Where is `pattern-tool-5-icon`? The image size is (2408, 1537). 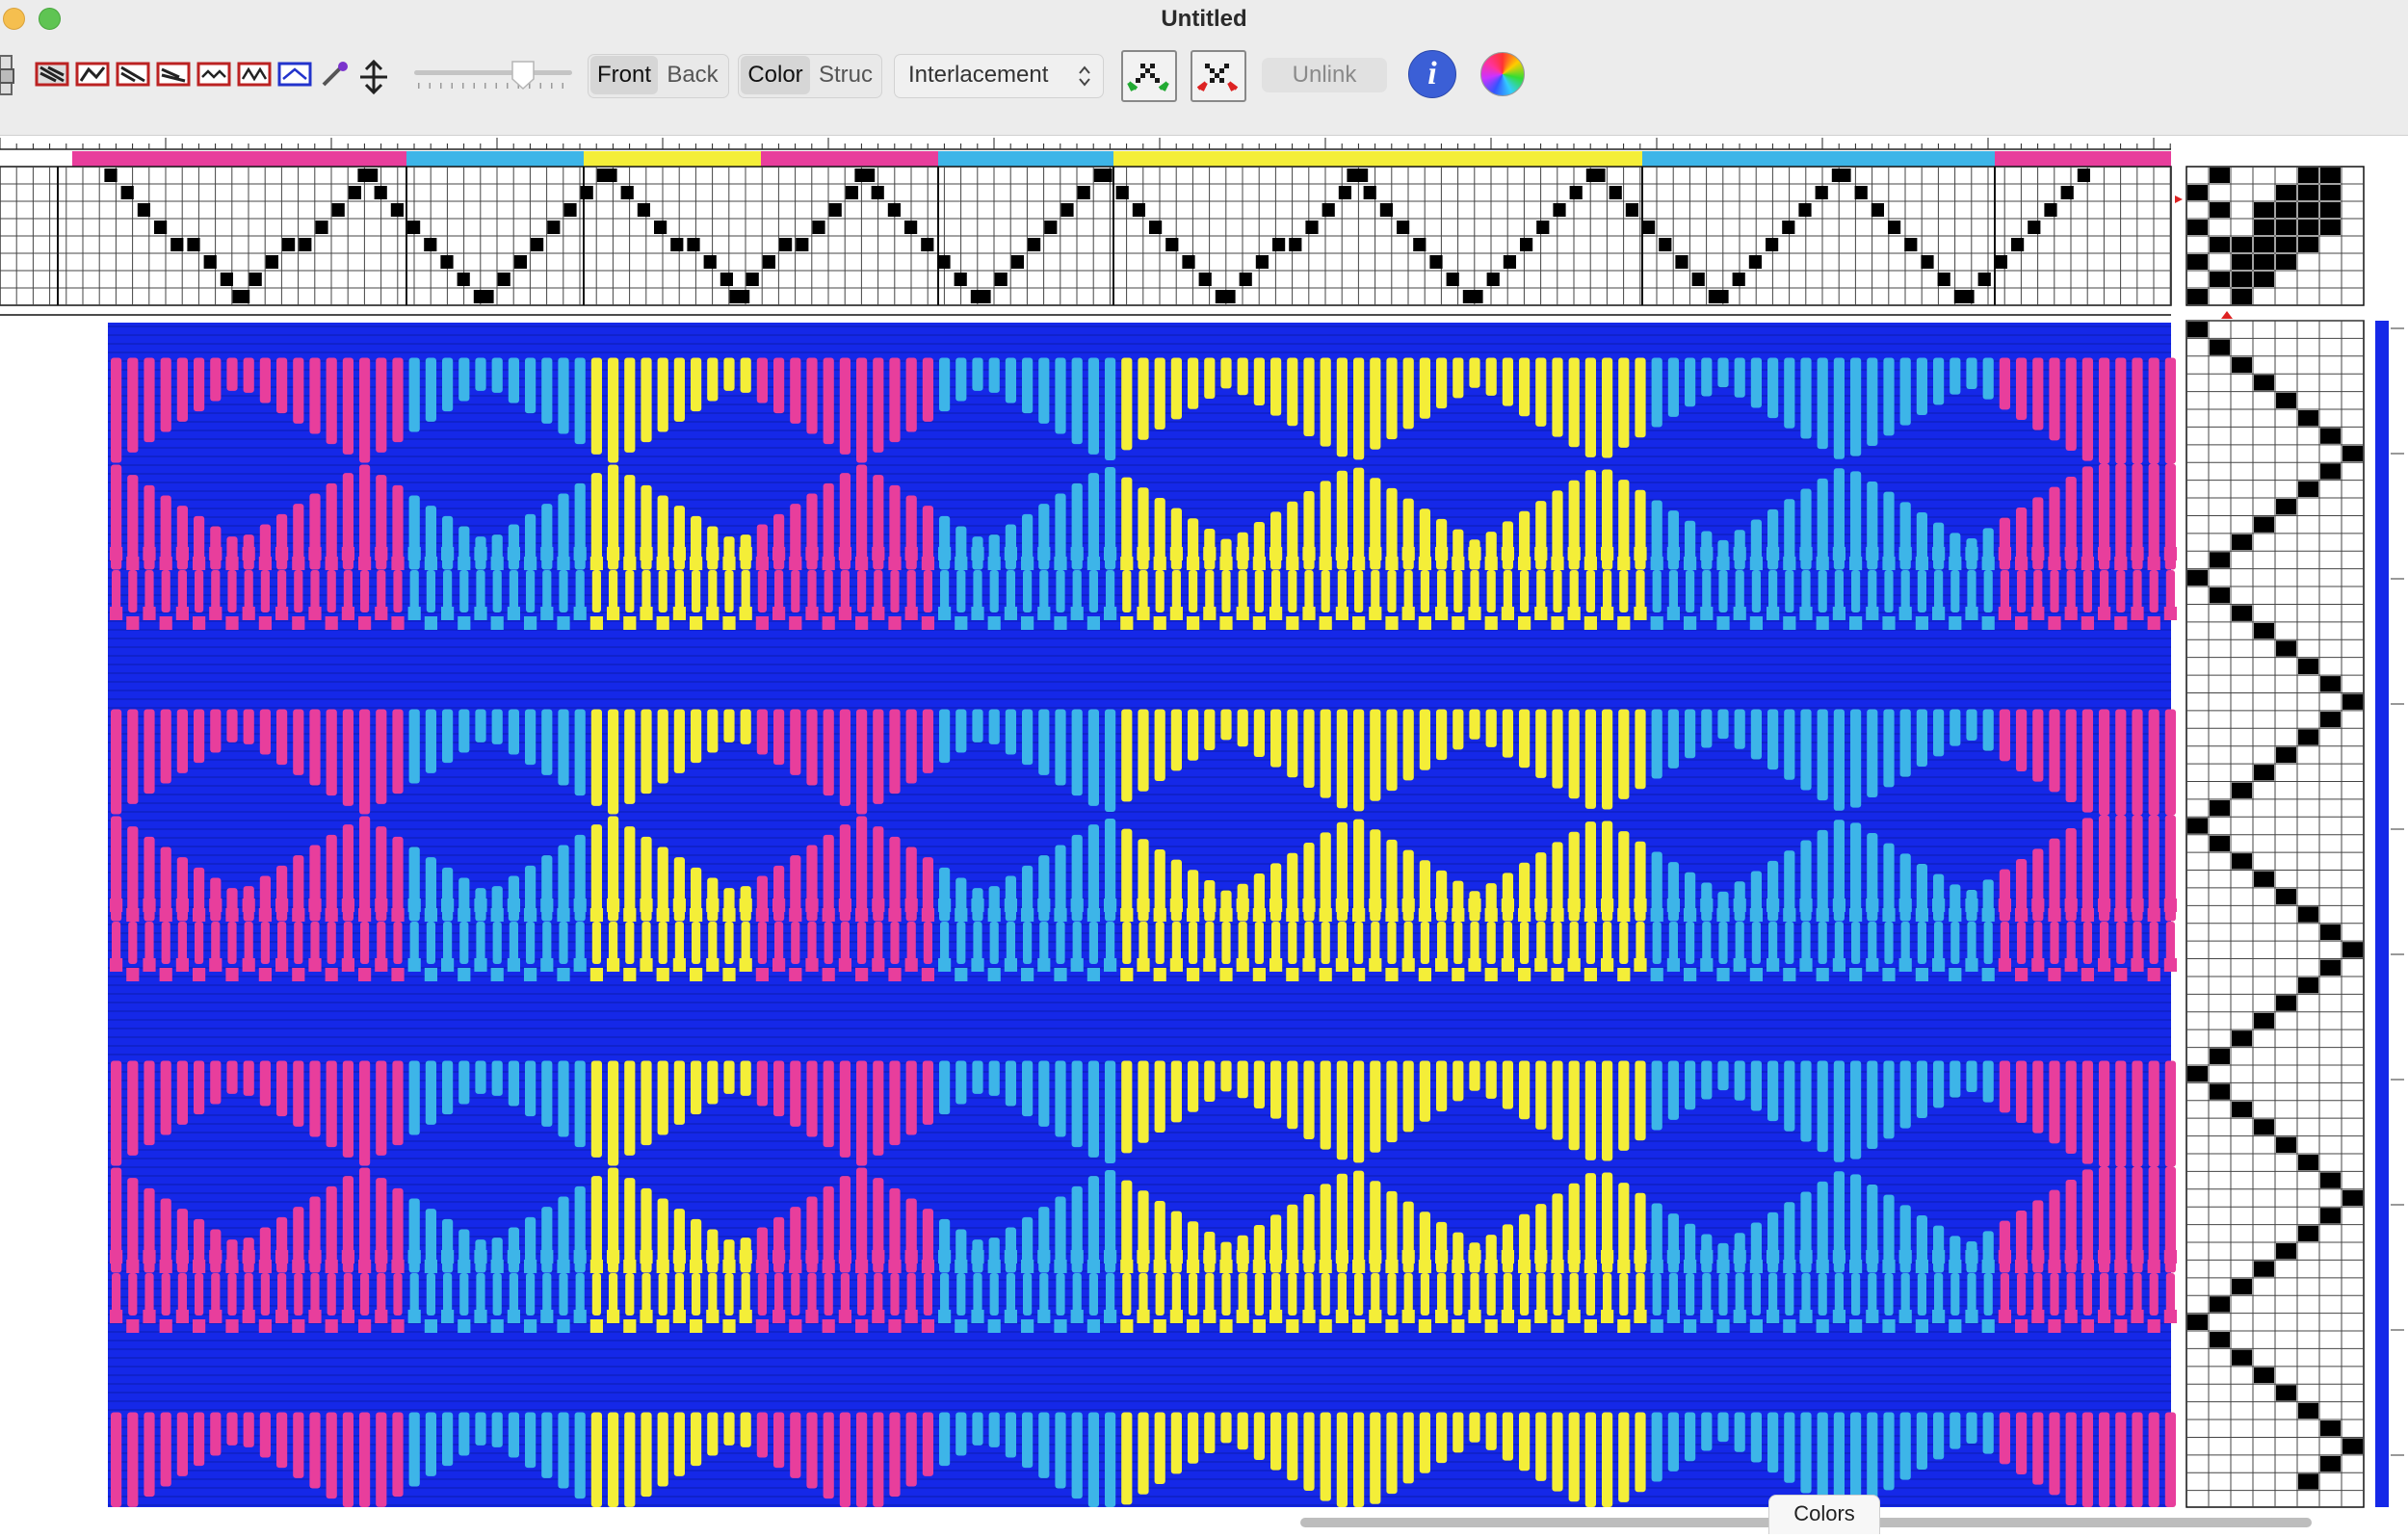 pattern-tool-5-icon is located at coordinates (213, 74).